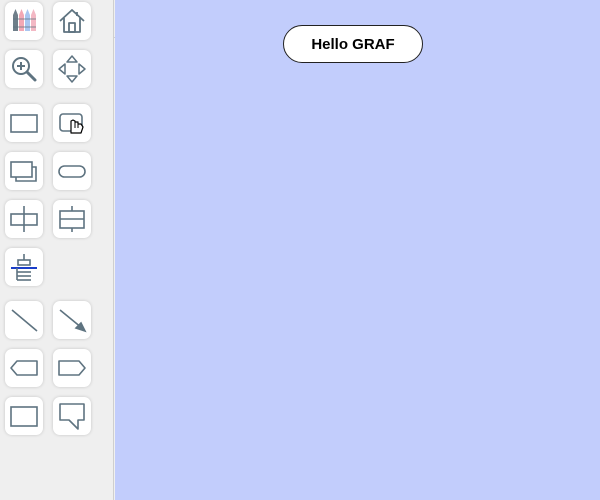 This screenshot has width=600, height=500. I want to click on layout-tree-icon, so click(24, 267).